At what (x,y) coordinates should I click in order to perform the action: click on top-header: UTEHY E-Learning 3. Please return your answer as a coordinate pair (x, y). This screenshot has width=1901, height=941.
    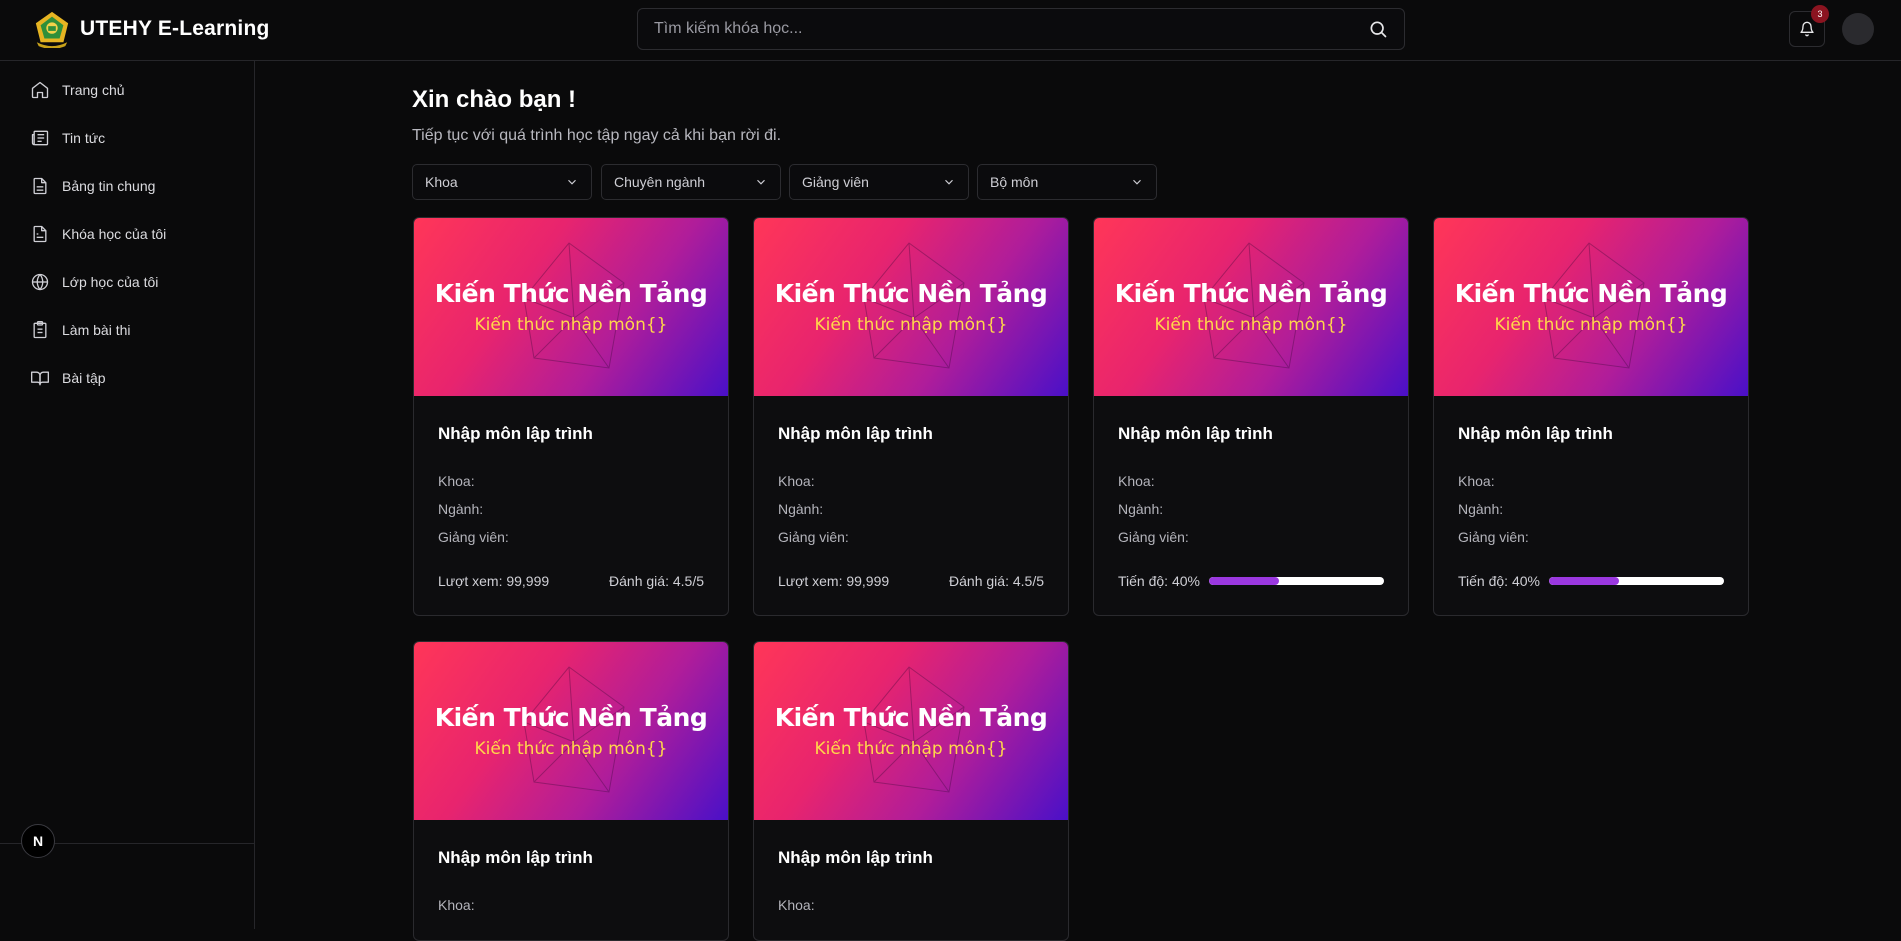
    Looking at the image, I should click on (950, 30).